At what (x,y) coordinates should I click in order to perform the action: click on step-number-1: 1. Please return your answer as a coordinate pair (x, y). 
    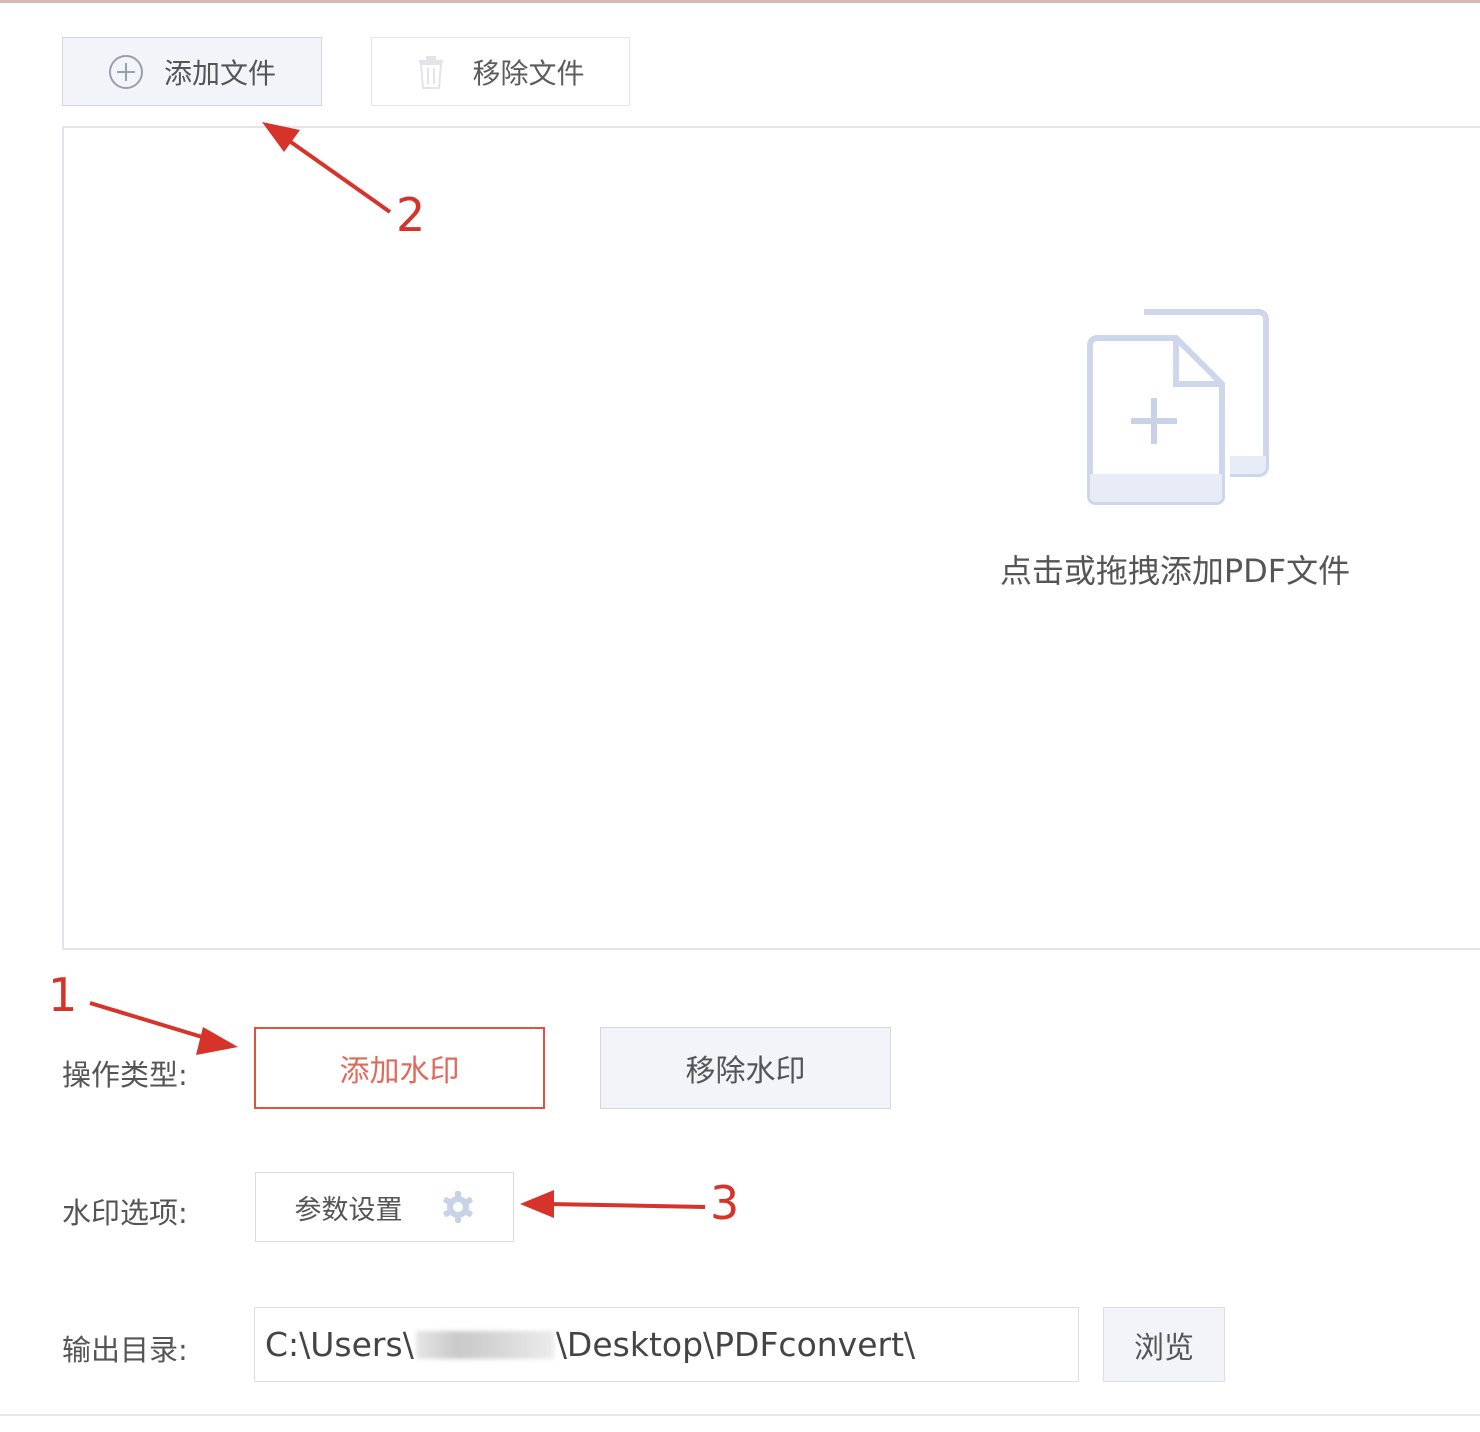
    Looking at the image, I should click on (63, 995).